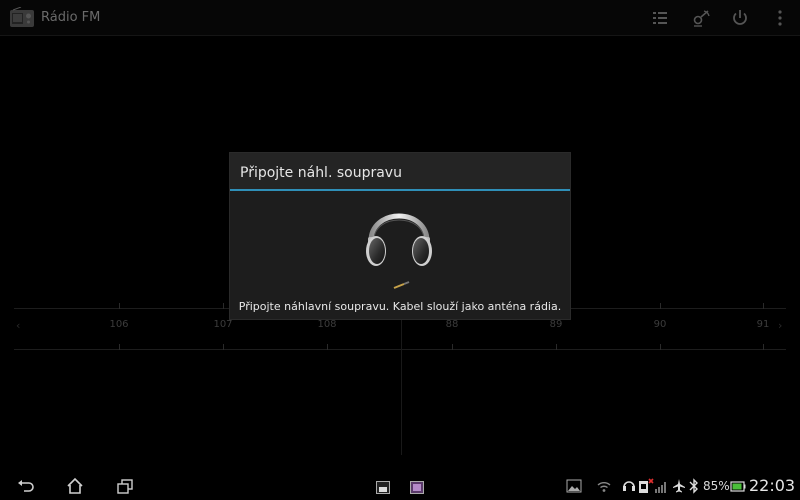 This screenshot has height=500, width=800. I want to click on dialog-header: Připojte náhl. soupravu, so click(400, 172).